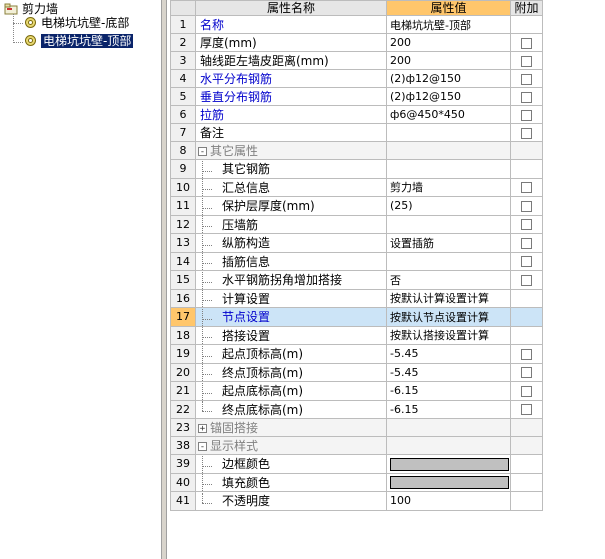 The width and height of the screenshot is (605, 559). Describe the element at coordinates (356, 60) in the screenshot. I see `property-row: 3 轴线距左墙皮距离(mm) 200` at that location.